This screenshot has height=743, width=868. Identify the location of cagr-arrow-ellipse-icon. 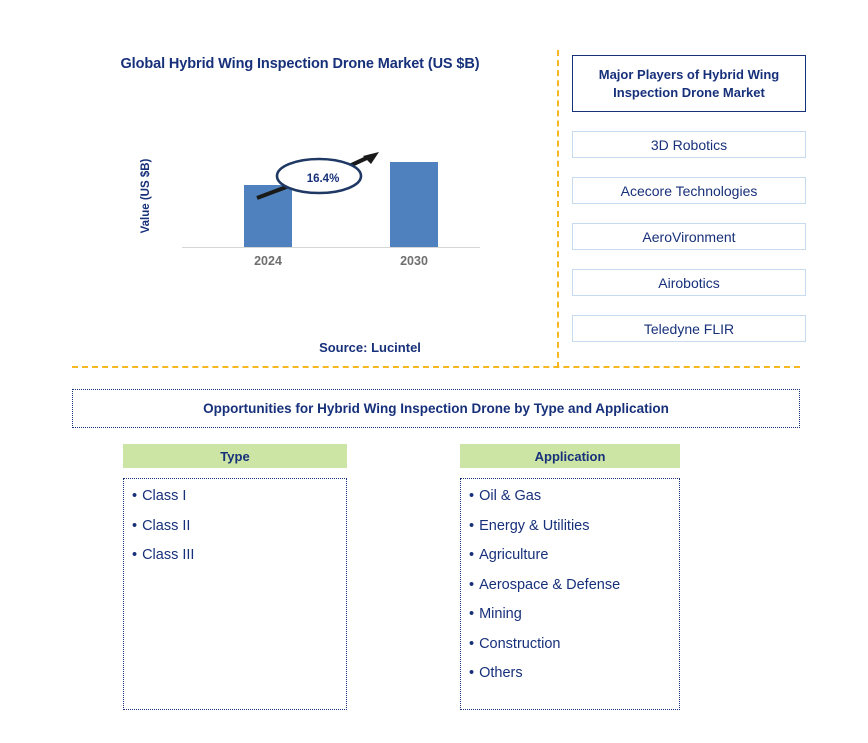
(317, 176).